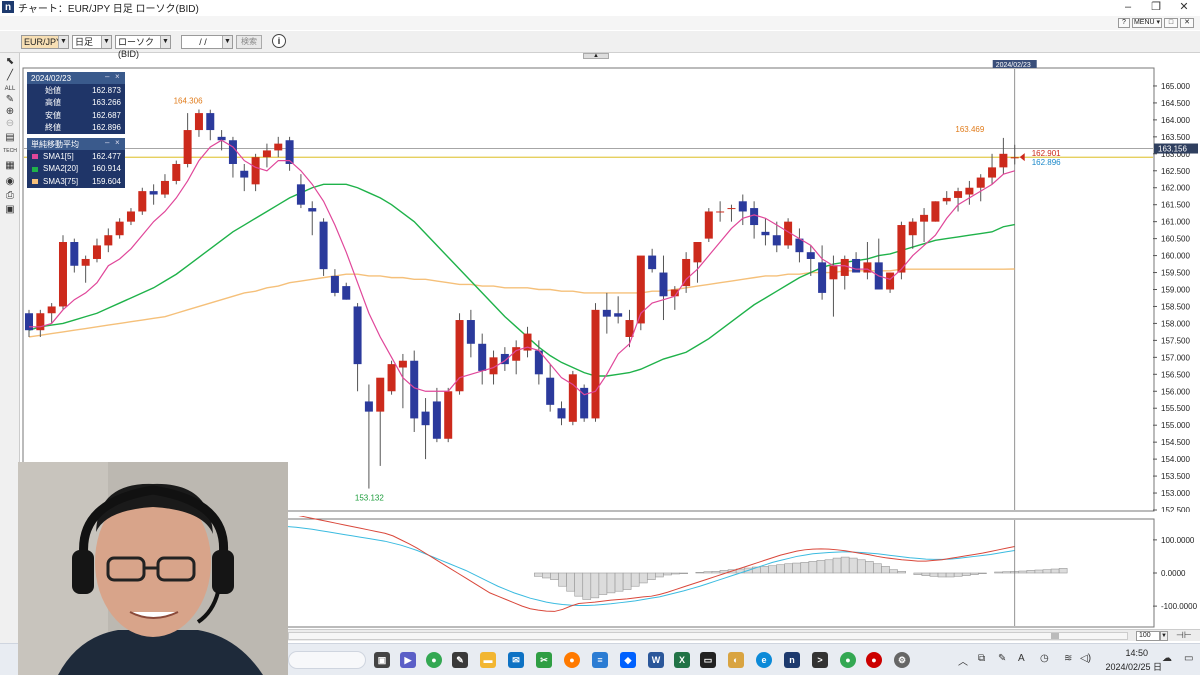 This screenshot has width=1200, height=675. Describe the element at coordinates (792, 660) in the screenshot. I see `trading-app-icon: n` at that location.